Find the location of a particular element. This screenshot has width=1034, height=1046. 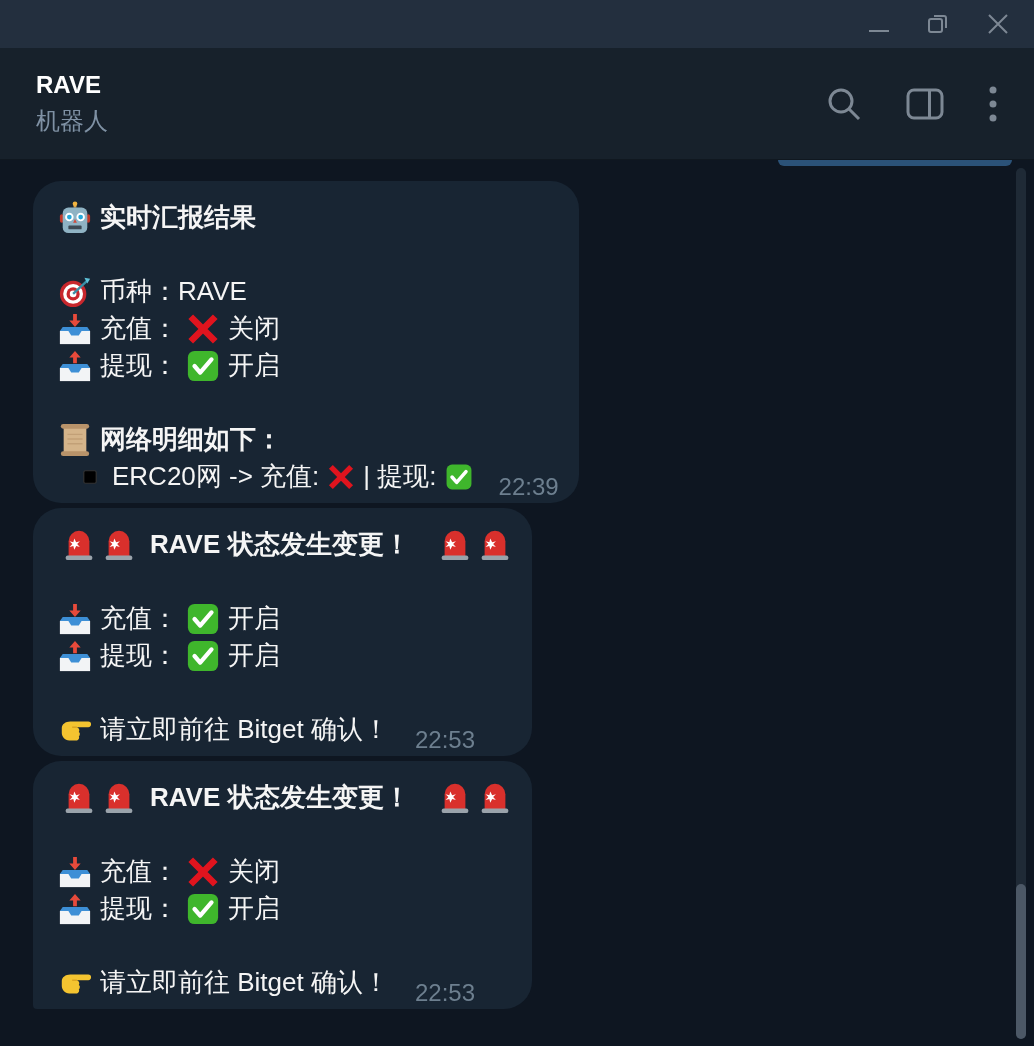

minimize-icon is located at coordinates (879, 31).